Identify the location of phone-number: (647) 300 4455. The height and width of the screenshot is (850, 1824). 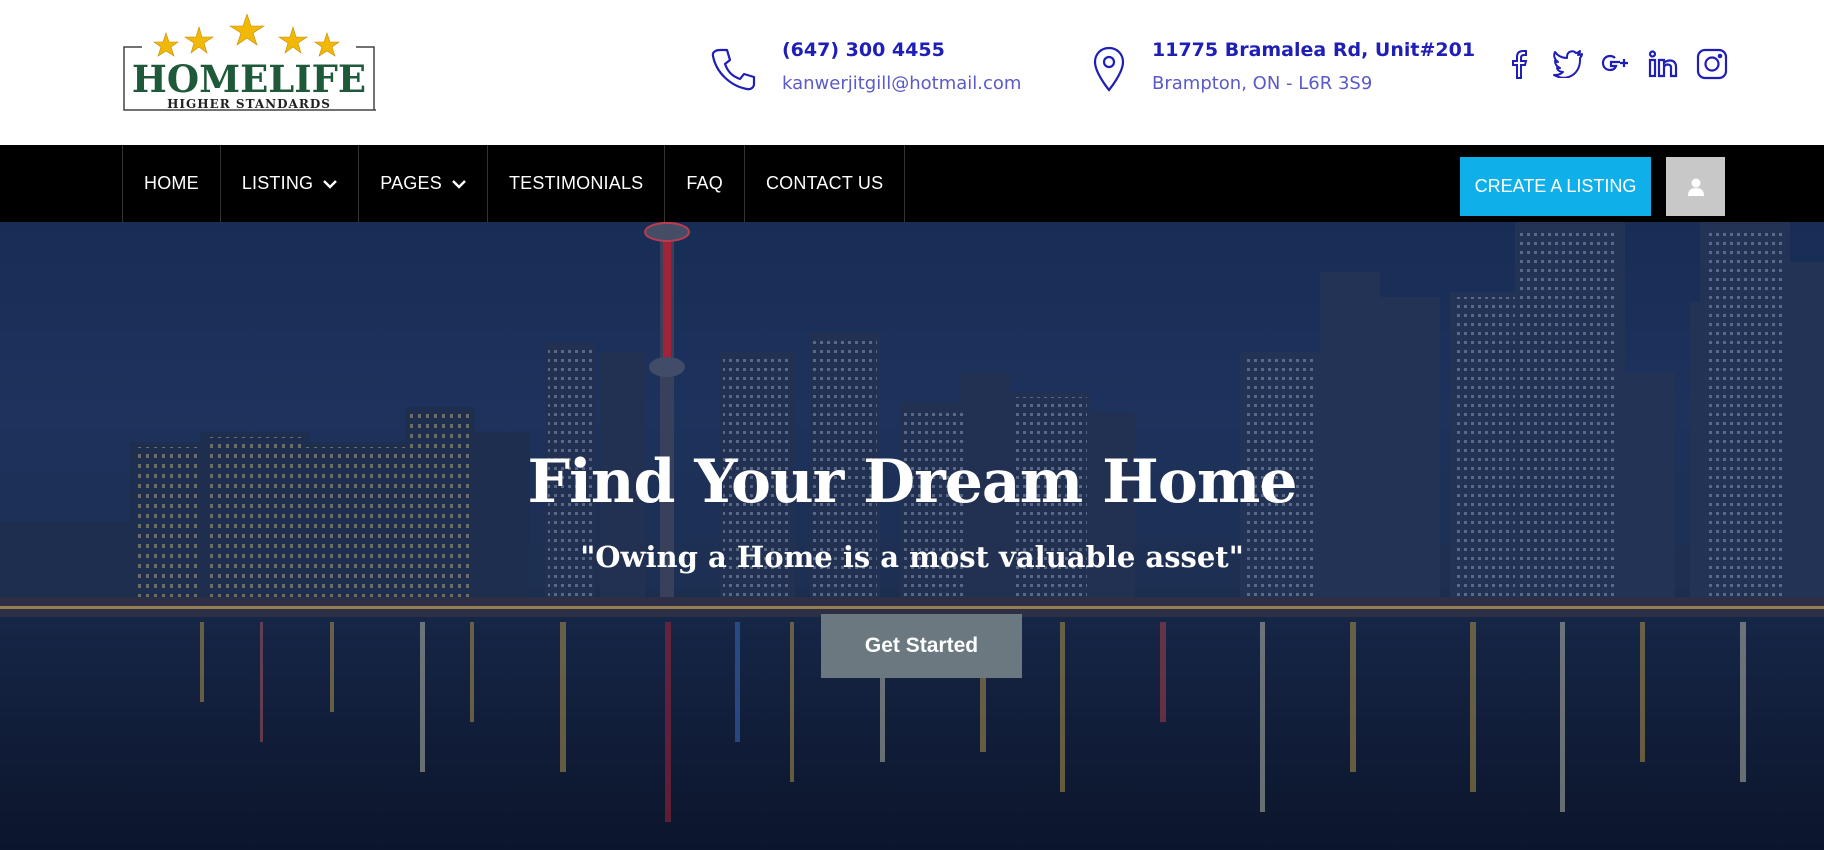
(901, 50).